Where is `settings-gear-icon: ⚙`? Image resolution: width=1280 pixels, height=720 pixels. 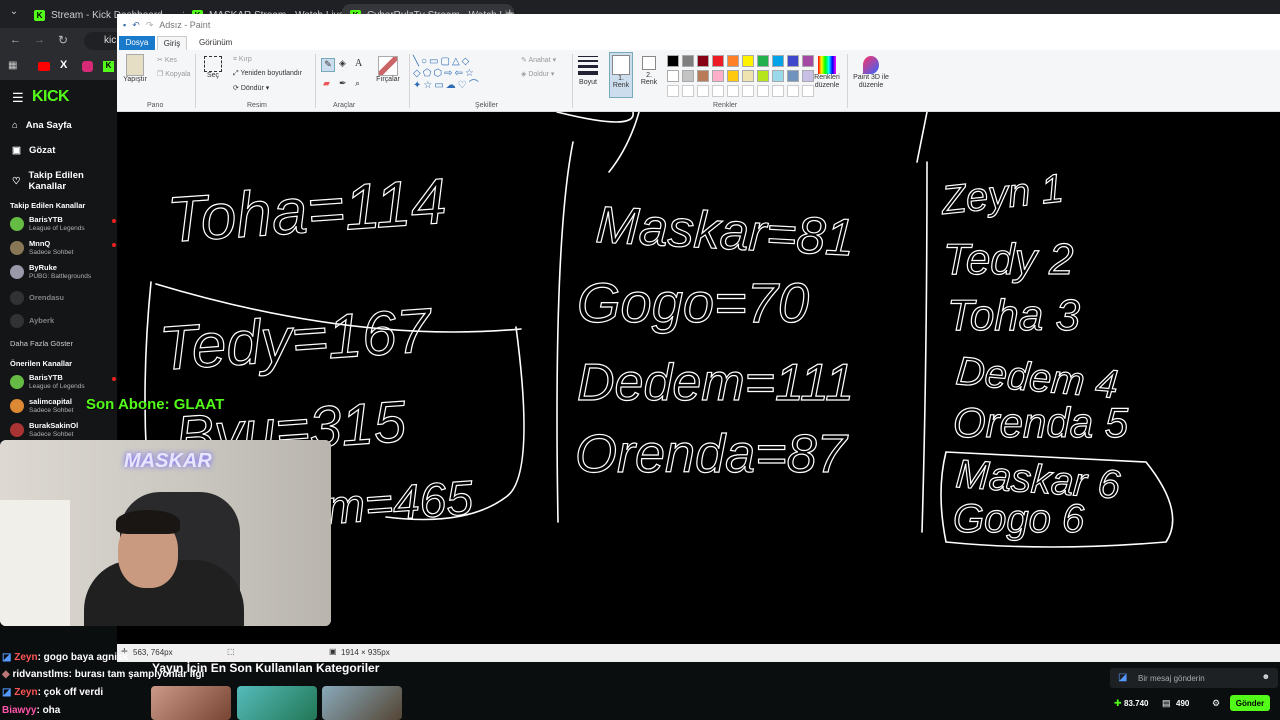
settings-gear-icon: ⚙ is located at coordinates (1216, 703).